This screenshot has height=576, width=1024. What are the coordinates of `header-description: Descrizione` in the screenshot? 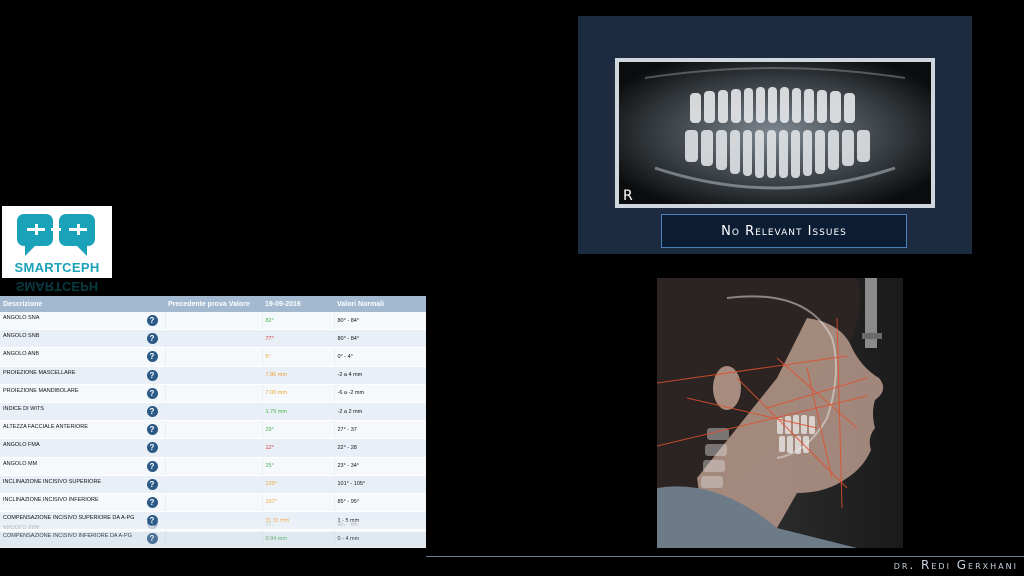 It's located at (82, 304).